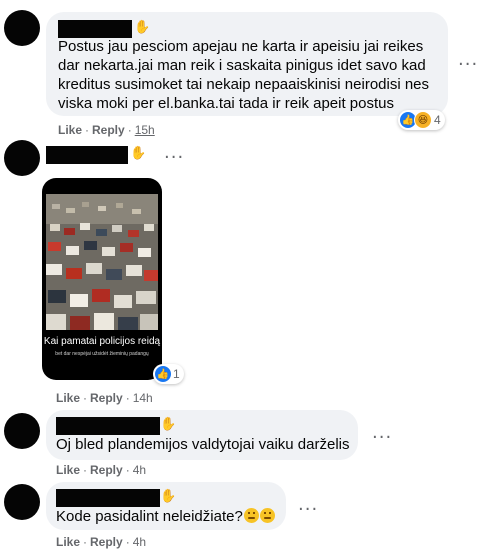  What do you see at coordinates (149, 516) in the screenshot?
I see `comment-text: Kode pasidalint neleidžiate?` at bounding box center [149, 516].